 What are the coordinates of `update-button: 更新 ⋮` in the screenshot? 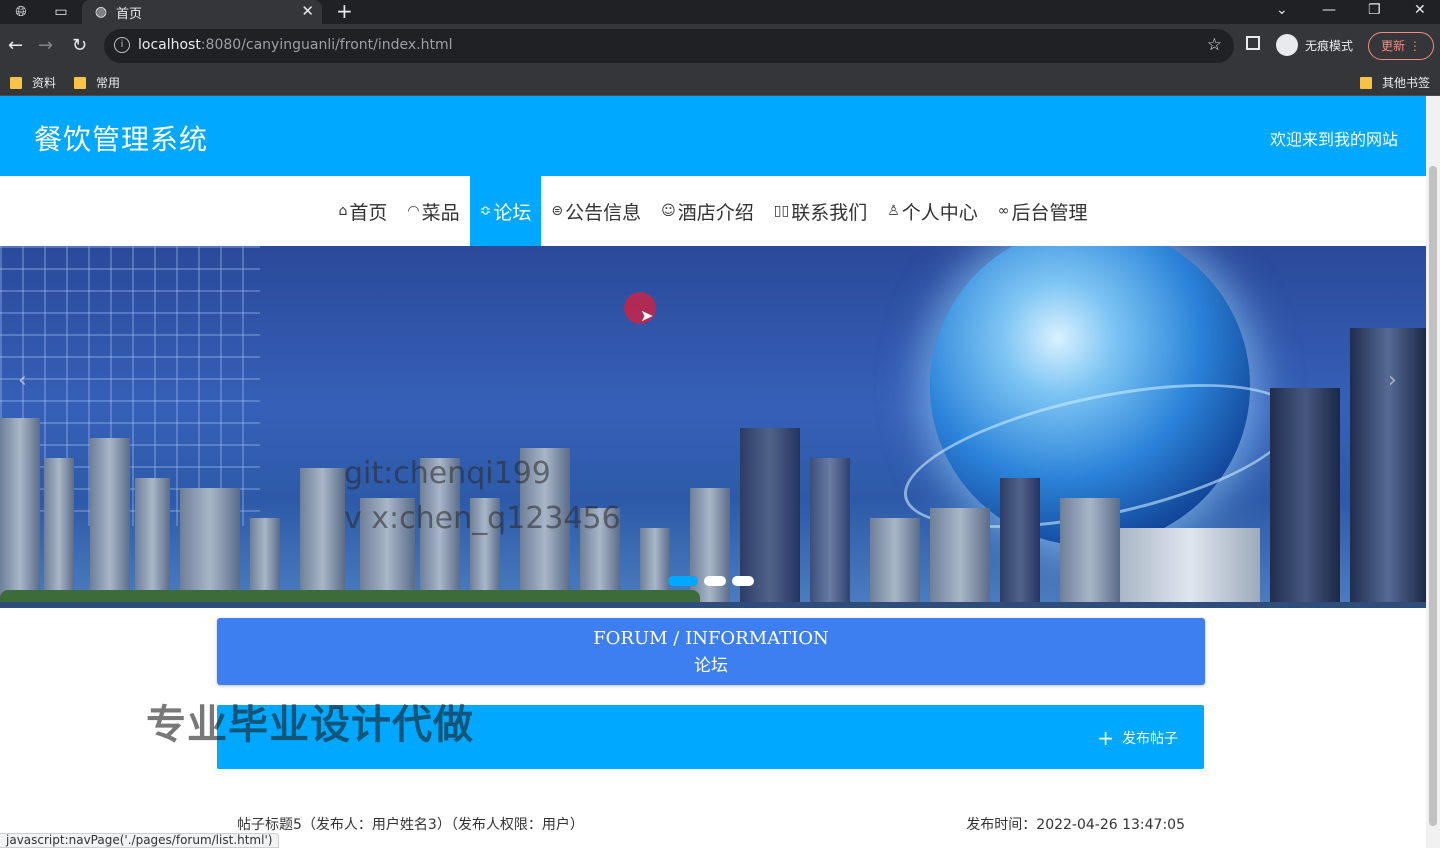 It's located at (1401, 46).